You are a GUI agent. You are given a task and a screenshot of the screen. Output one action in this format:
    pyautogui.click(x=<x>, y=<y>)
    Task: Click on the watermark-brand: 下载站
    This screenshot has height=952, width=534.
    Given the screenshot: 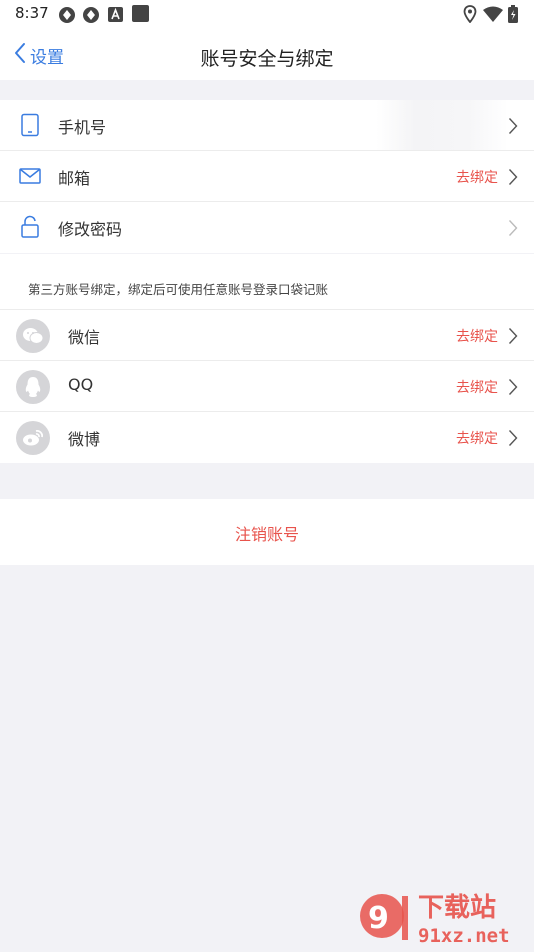 What is the action you would take?
    pyautogui.click(x=457, y=908)
    